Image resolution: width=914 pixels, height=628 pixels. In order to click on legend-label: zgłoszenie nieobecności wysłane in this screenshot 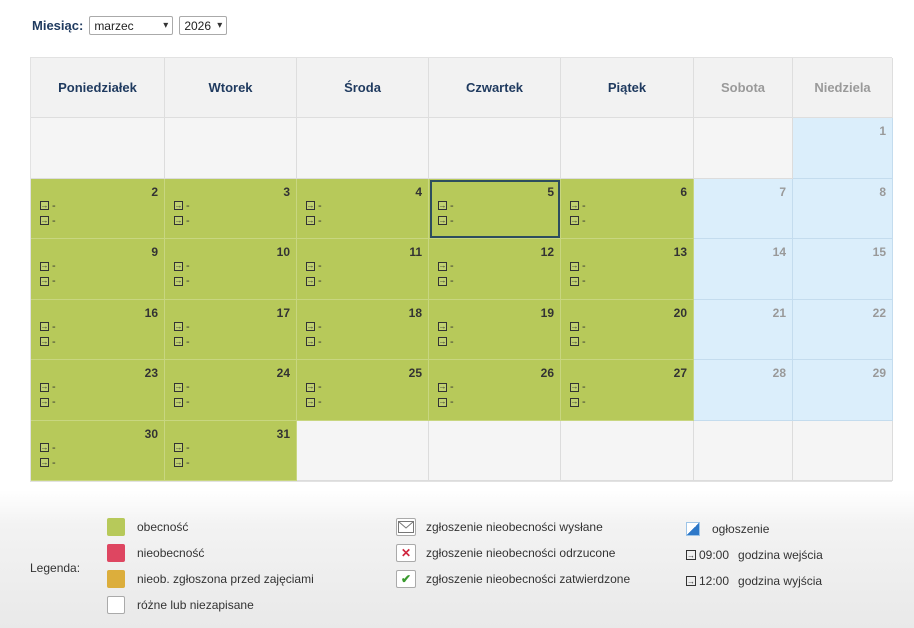, I will do `click(514, 527)`.